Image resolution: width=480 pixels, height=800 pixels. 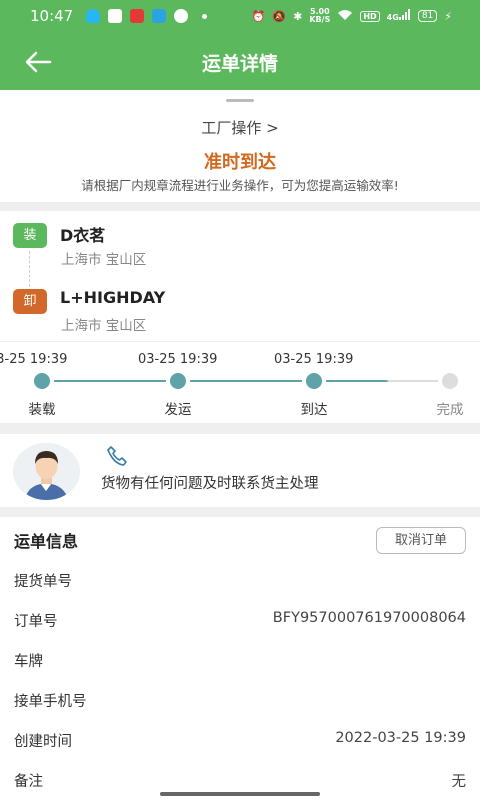 I want to click on page-title: 运单详情, so click(x=239, y=64).